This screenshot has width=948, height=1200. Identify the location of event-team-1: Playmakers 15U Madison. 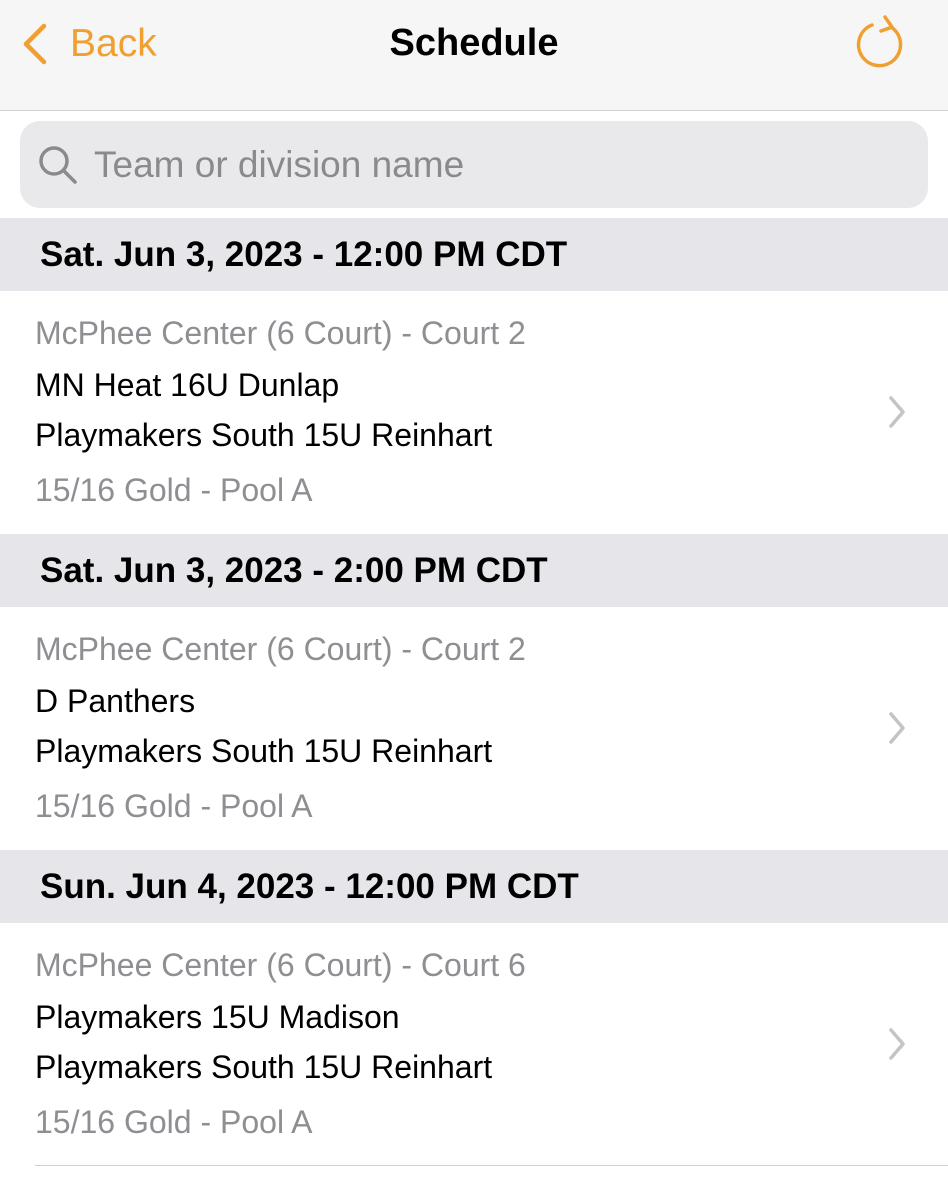
(217, 1017).